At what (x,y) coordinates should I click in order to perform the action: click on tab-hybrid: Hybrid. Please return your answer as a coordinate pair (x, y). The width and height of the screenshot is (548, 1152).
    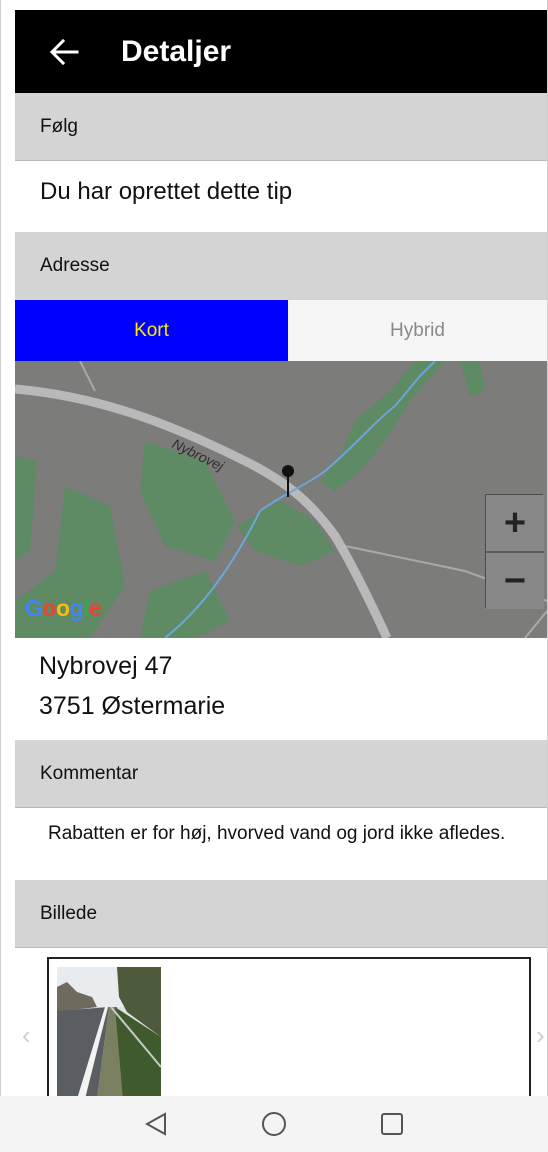
    Looking at the image, I should click on (417, 330).